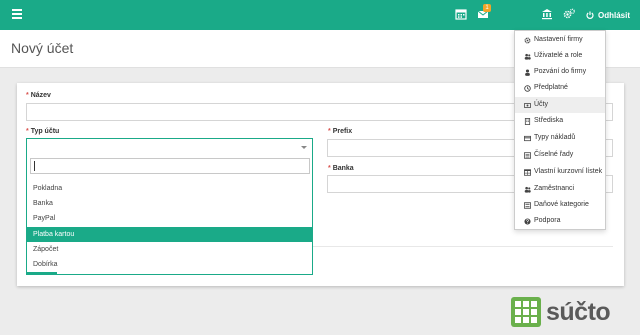 This screenshot has height=335, width=640. What do you see at coordinates (340, 131) in the screenshot?
I see `prefix-label: * Prefix` at bounding box center [340, 131].